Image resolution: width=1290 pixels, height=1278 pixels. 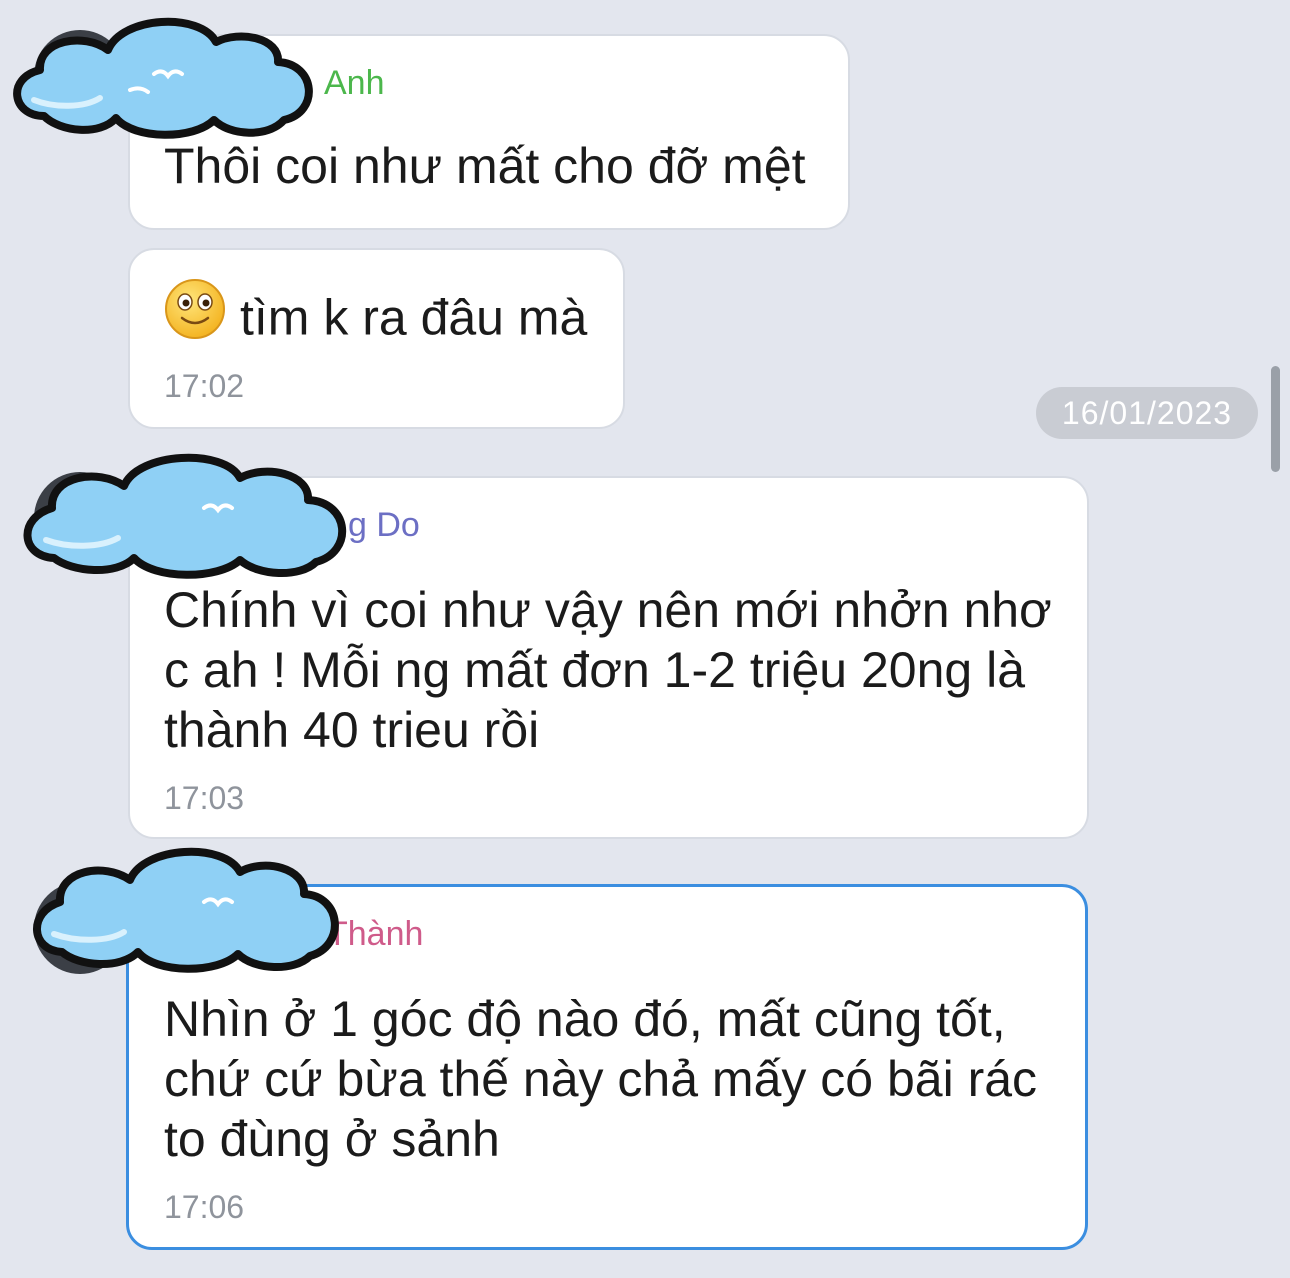 I want to click on message-text-line: Chính vì coi như vậy nên mới nhởn nhơ, so click(x=608, y=610).